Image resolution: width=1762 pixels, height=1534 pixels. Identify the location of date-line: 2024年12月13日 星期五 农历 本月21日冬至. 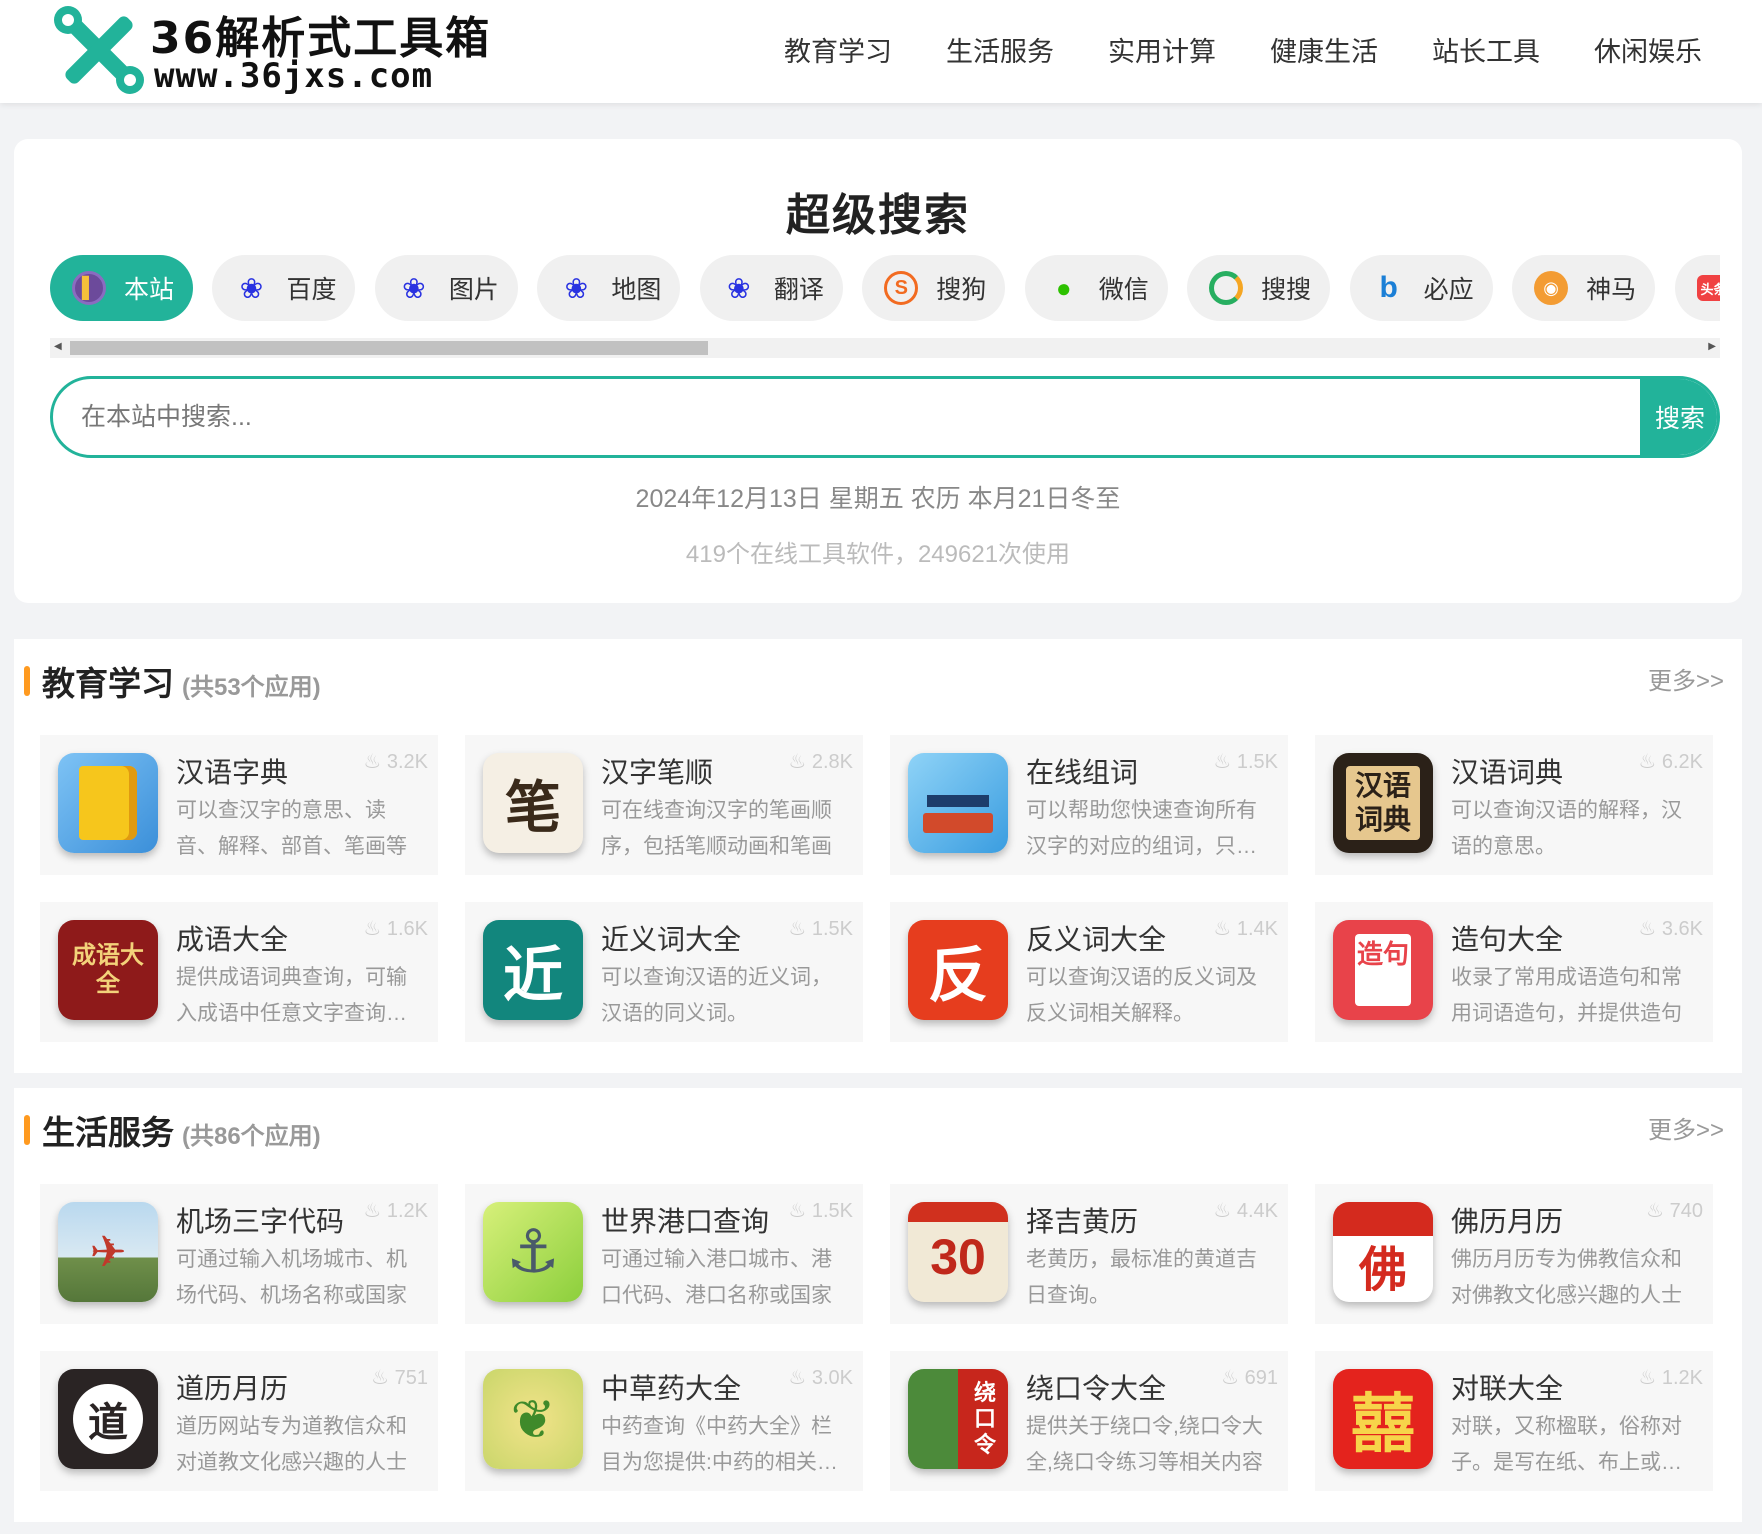
(878, 499).